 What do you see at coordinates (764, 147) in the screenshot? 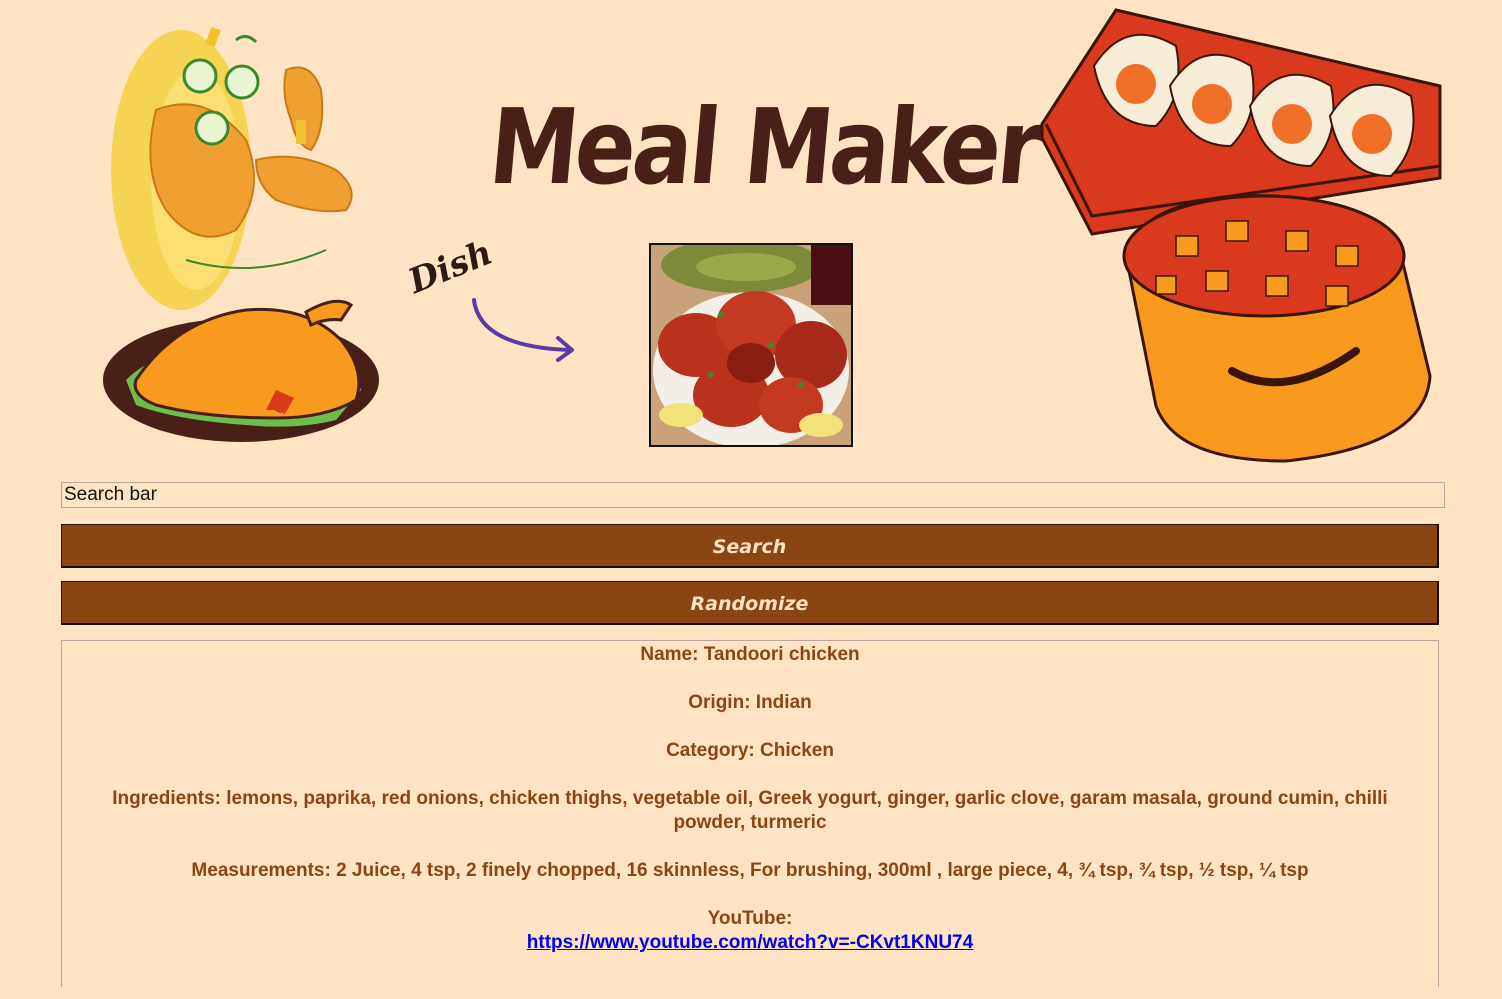
I see `page-title: Meal Maker` at bounding box center [764, 147].